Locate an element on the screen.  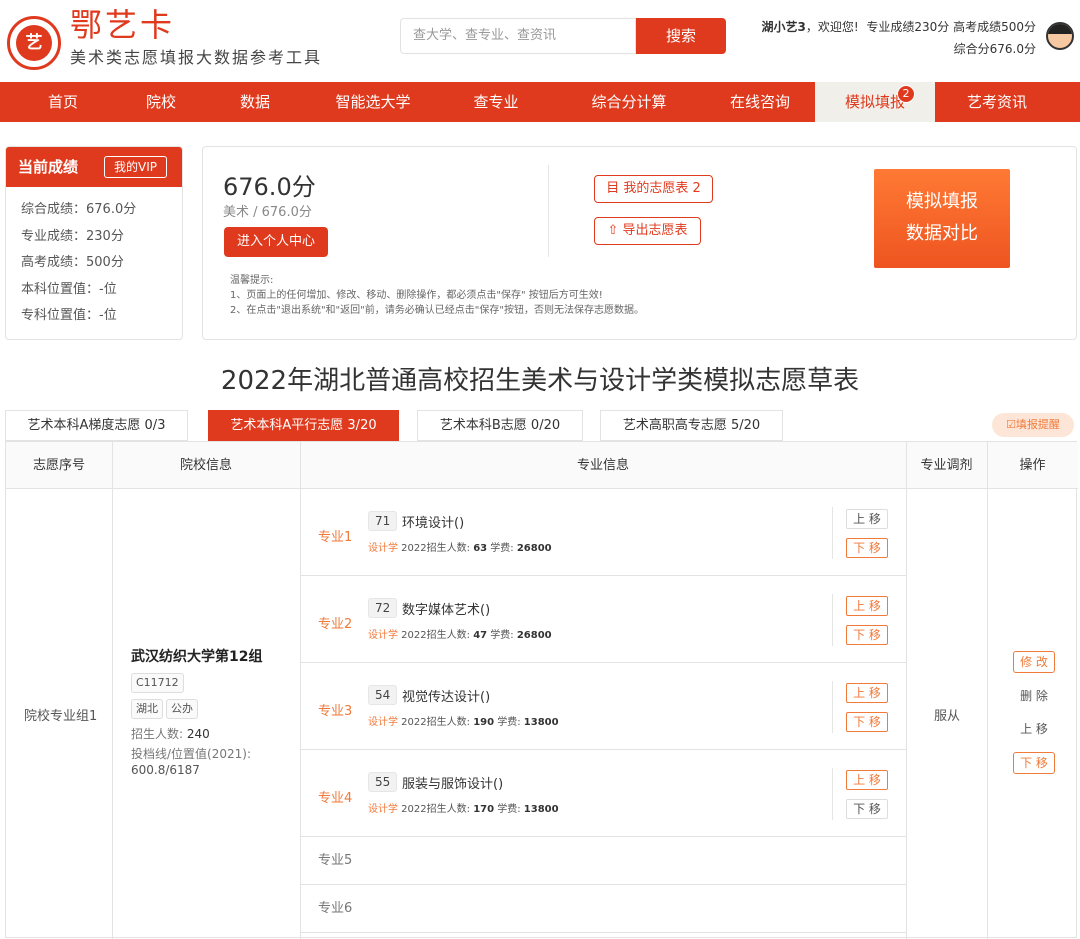
col-header-ops: 操作 is located at coordinates (1032, 465).